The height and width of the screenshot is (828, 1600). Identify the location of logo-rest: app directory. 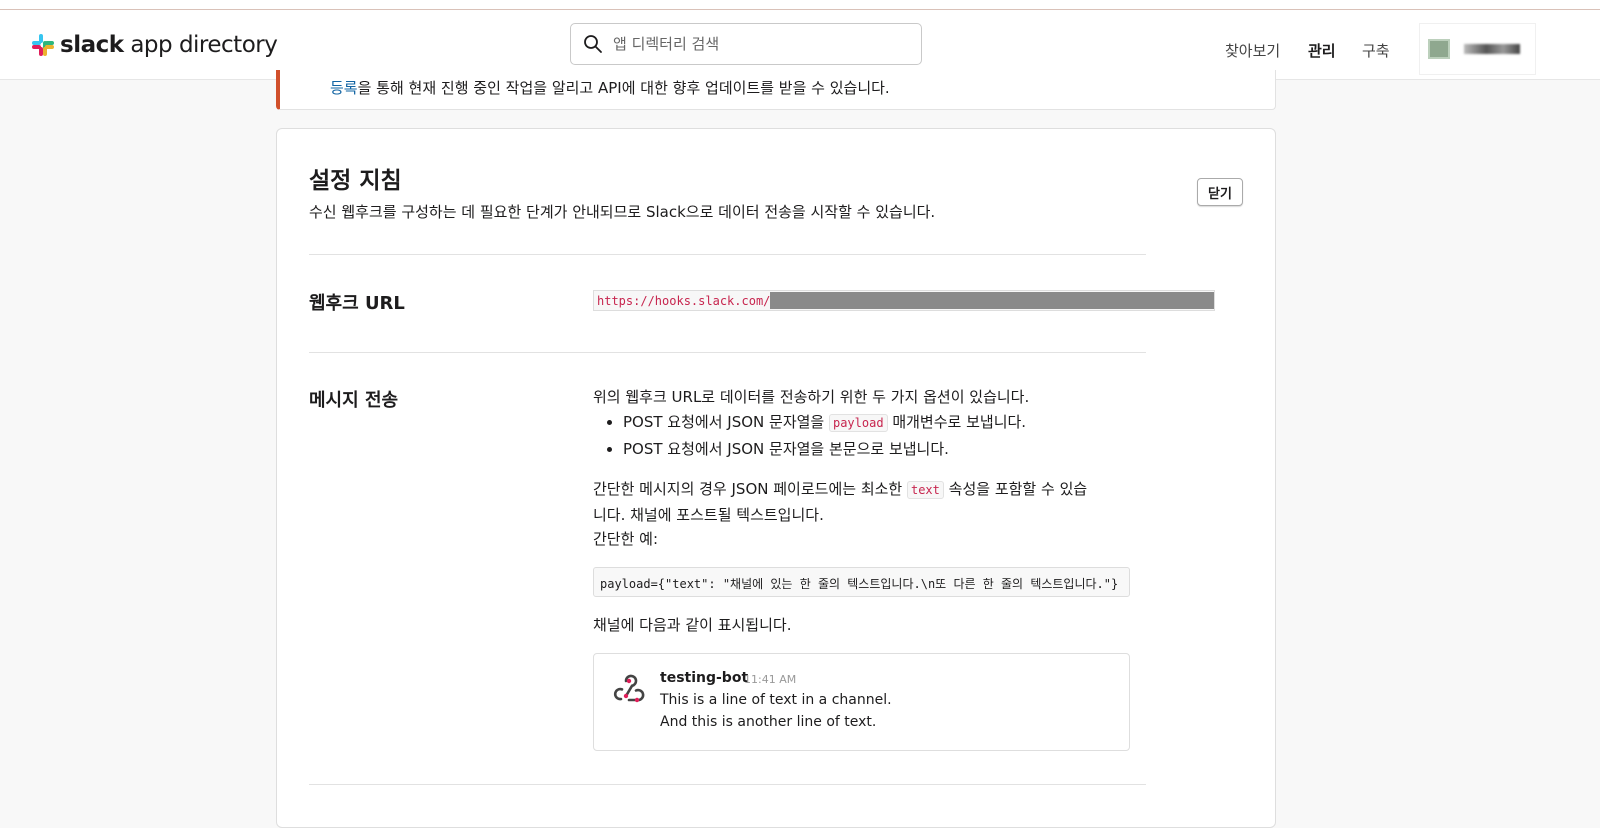
(200, 45).